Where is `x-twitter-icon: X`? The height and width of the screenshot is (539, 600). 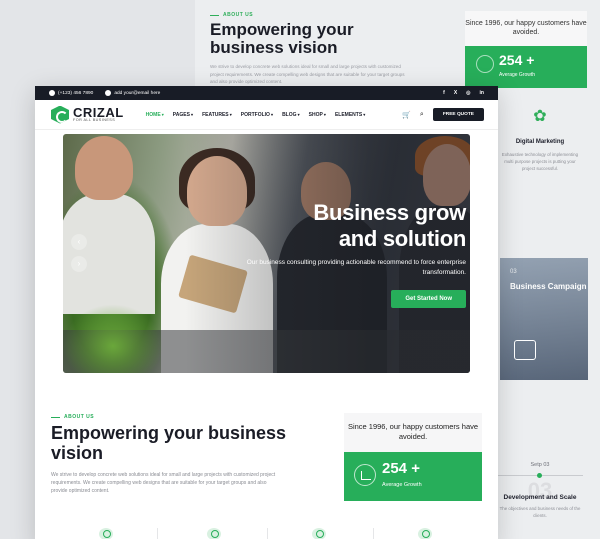
x-twitter-icon: X is located at coordinates (455, 93).